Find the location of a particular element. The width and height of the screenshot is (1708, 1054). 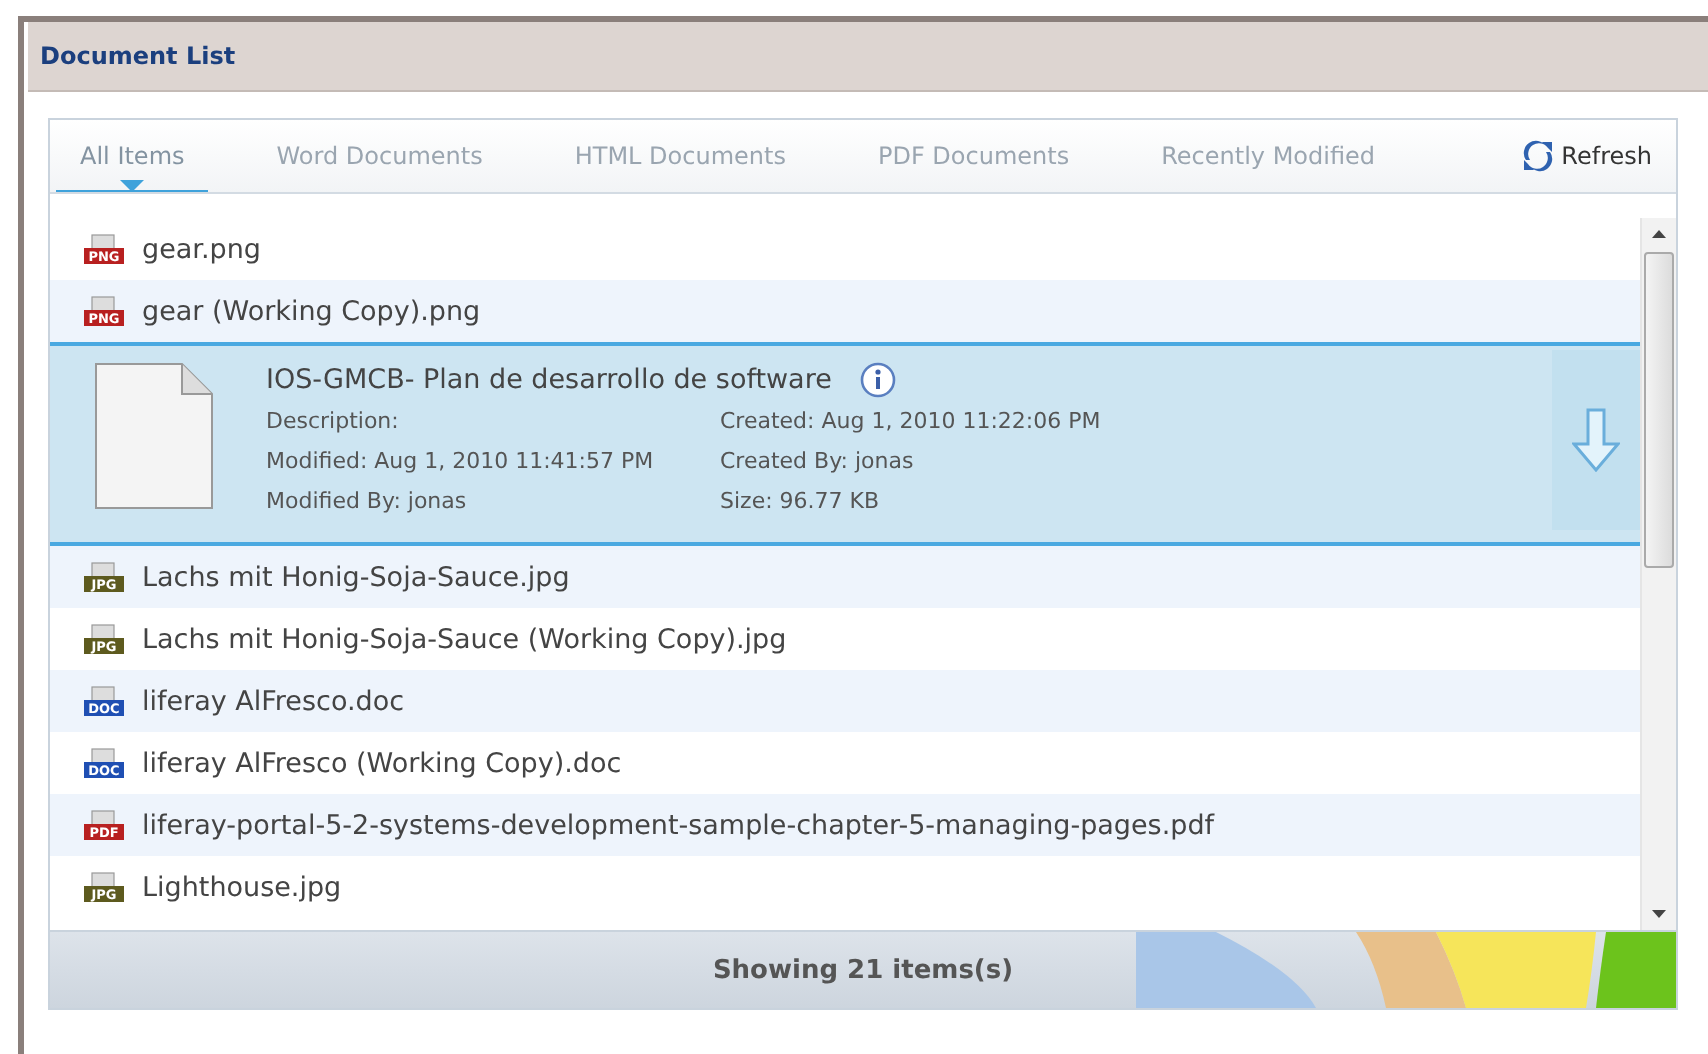

detail-text: Size: 96.77 KB is located at coordinates (801, 502).